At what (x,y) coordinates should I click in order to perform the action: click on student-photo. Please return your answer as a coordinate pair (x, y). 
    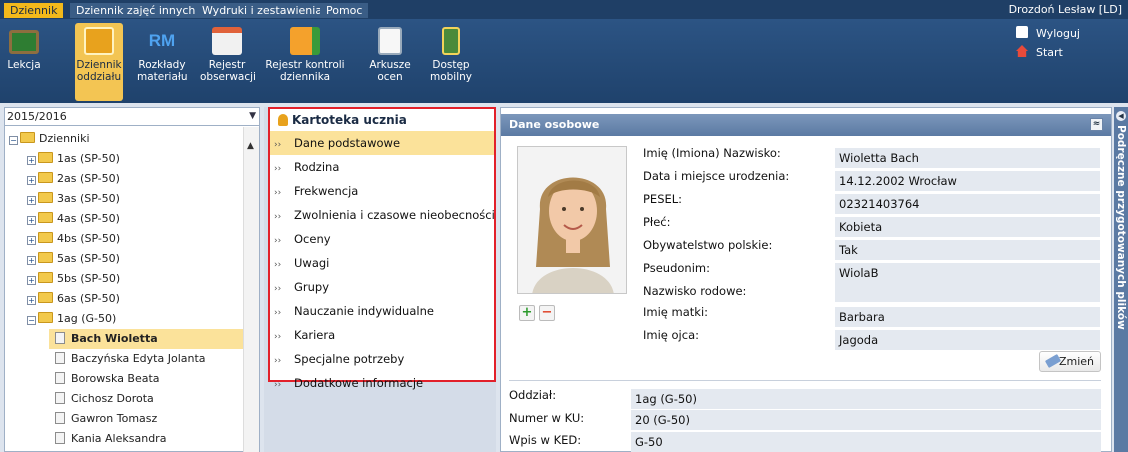
    Looking at the image, I should click on (572, 220).